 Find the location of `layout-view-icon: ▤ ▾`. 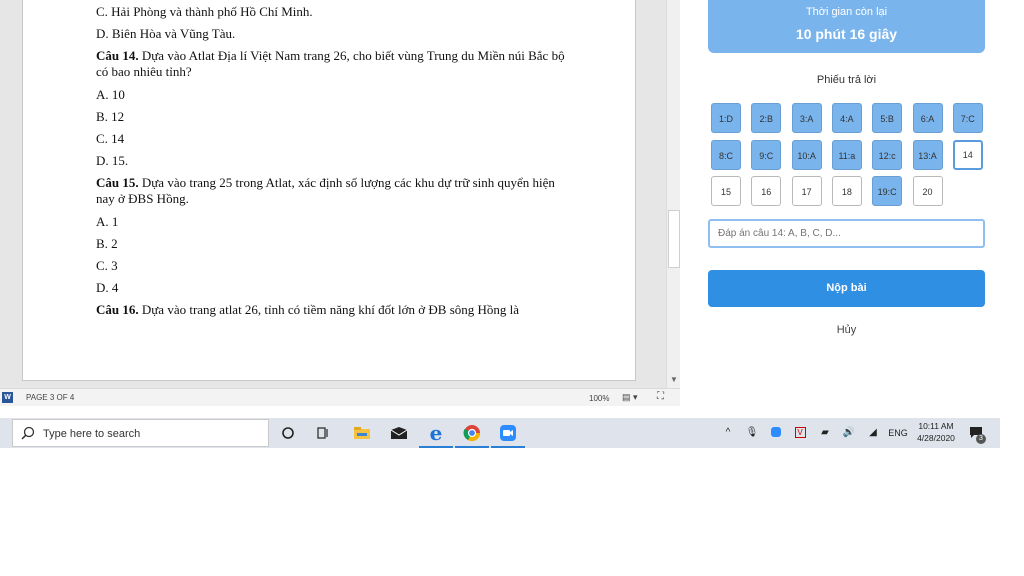

layout-view-icon: ▤ ▾ is located at coordinates (630, 397).